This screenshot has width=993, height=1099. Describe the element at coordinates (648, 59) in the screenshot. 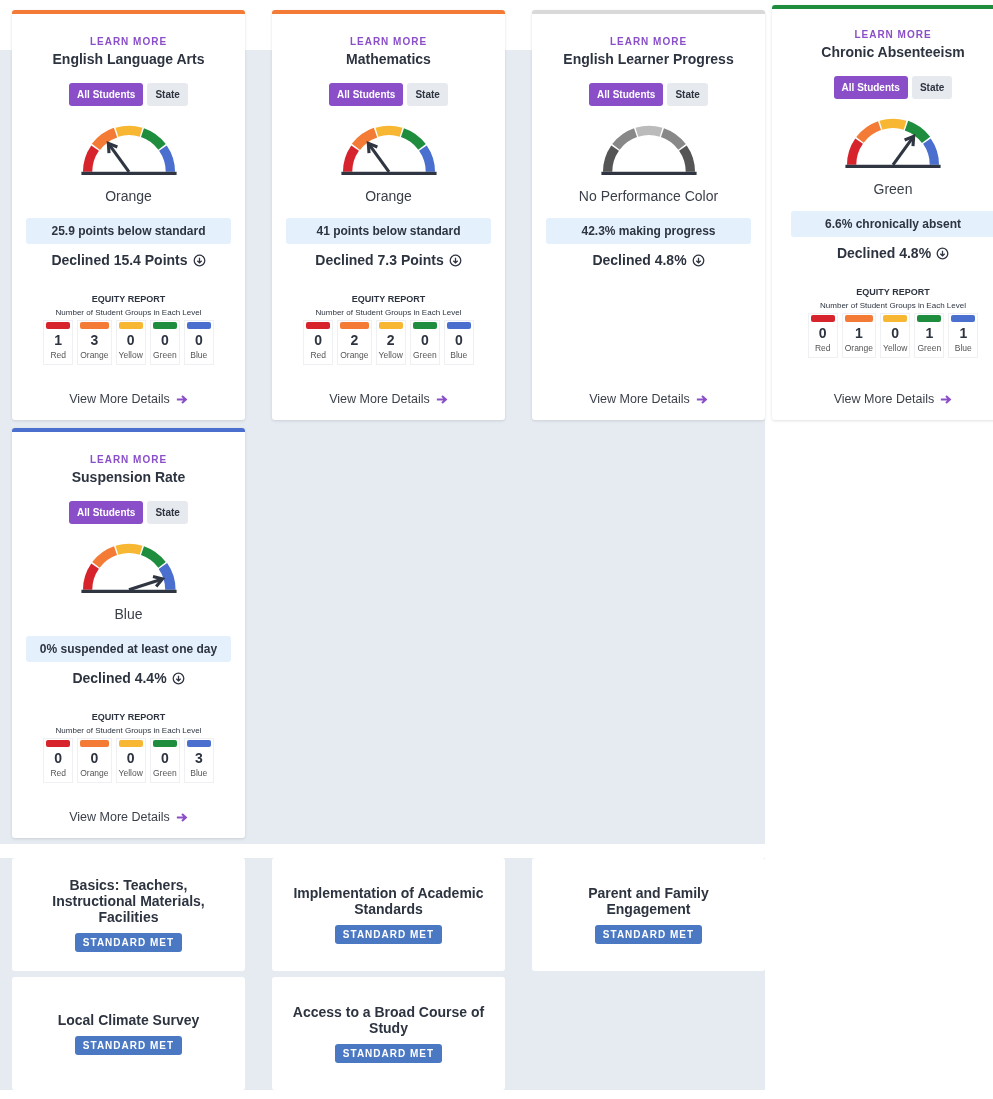

I see `indicator-title: English Learner Progress` at that location.